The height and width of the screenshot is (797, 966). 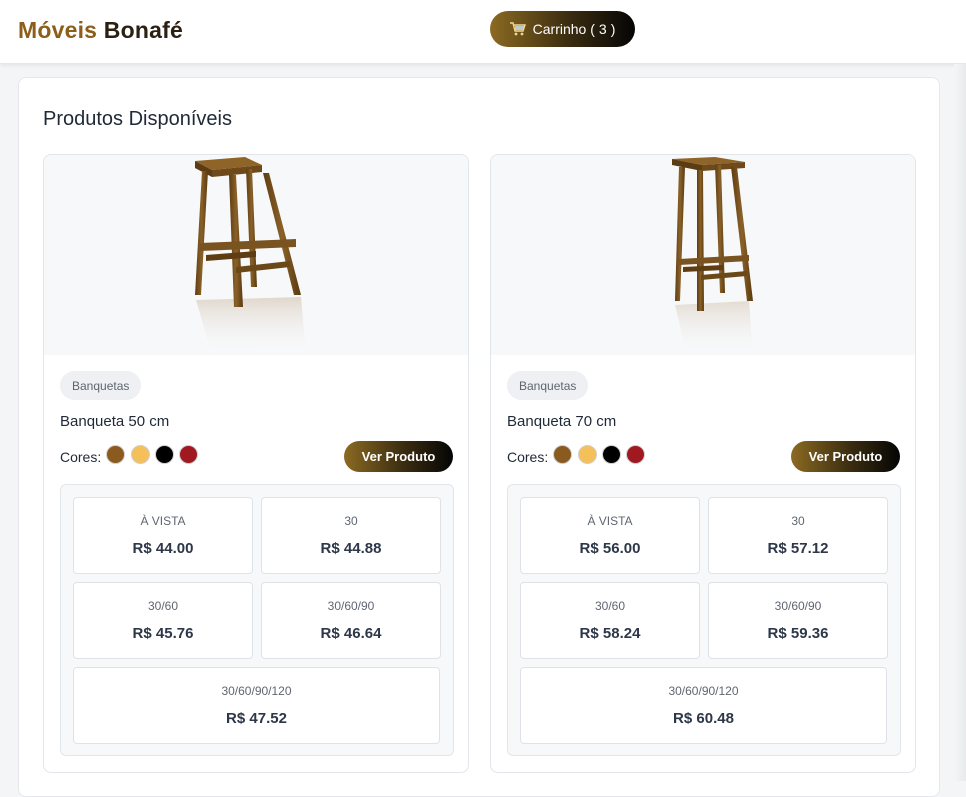 I want to click on stool-70cm-image, so click(x=712, y=256).